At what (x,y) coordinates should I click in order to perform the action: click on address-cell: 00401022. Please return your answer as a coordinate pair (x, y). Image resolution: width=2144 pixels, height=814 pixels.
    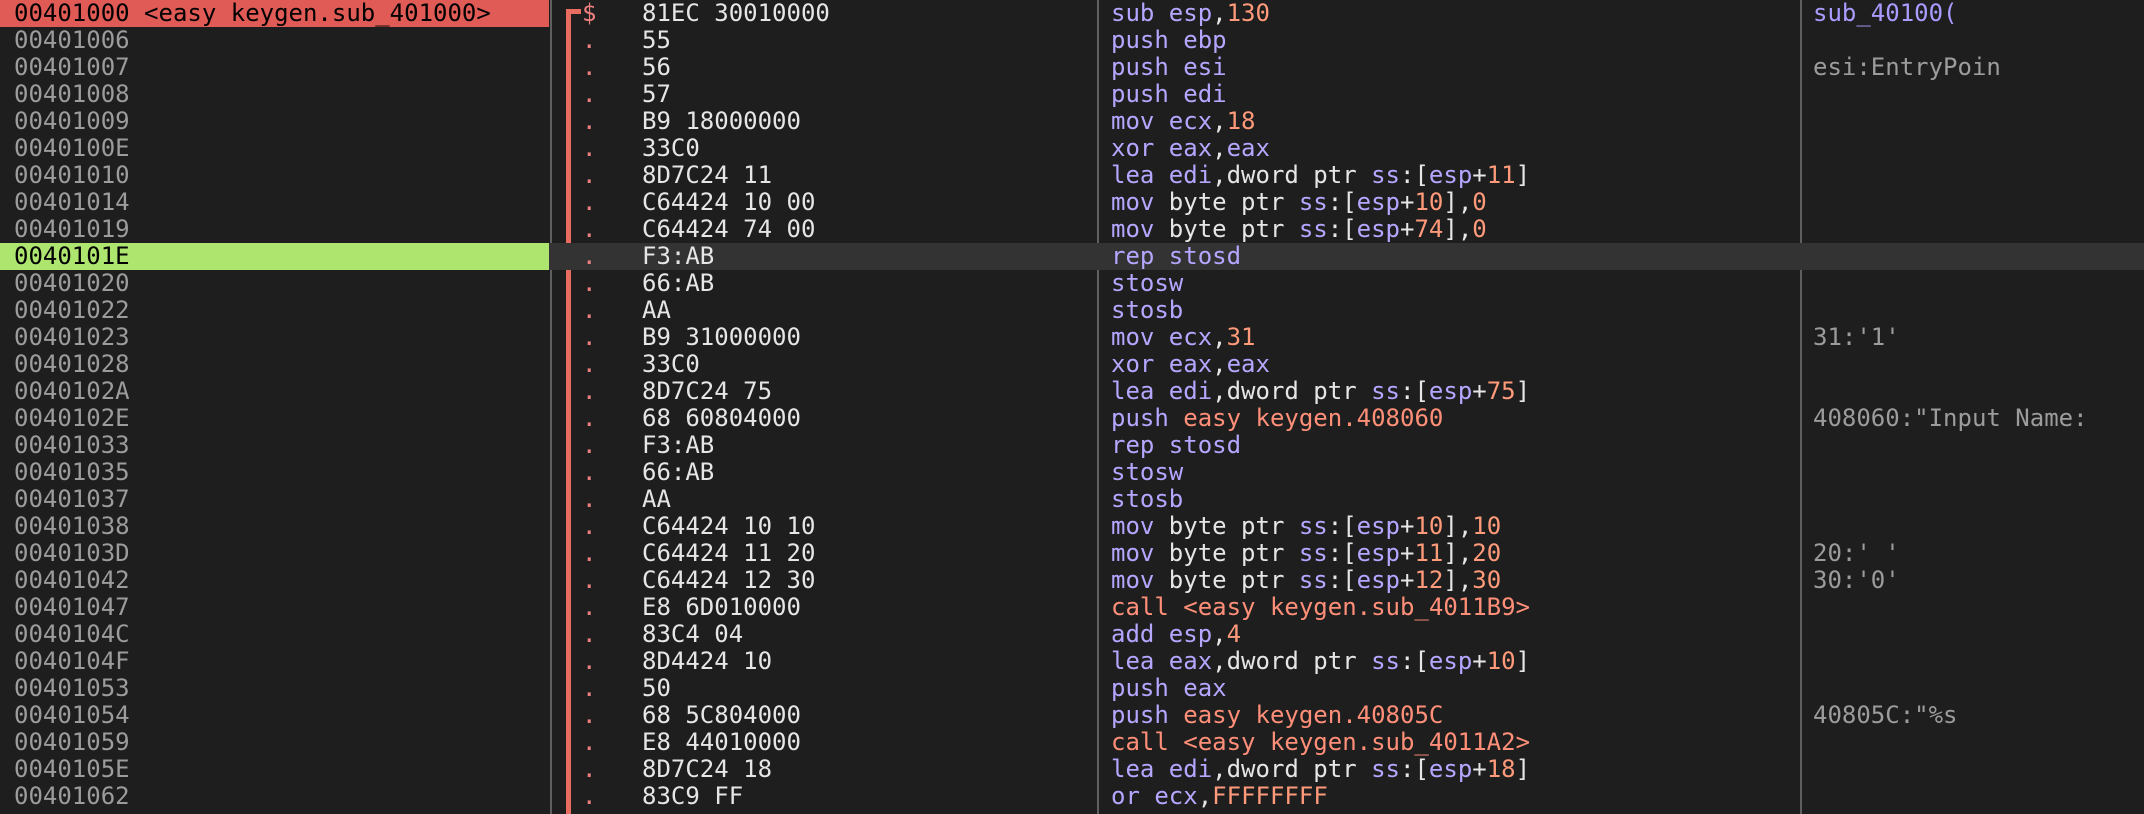
    Looking at the image, I should click on (274, 310).